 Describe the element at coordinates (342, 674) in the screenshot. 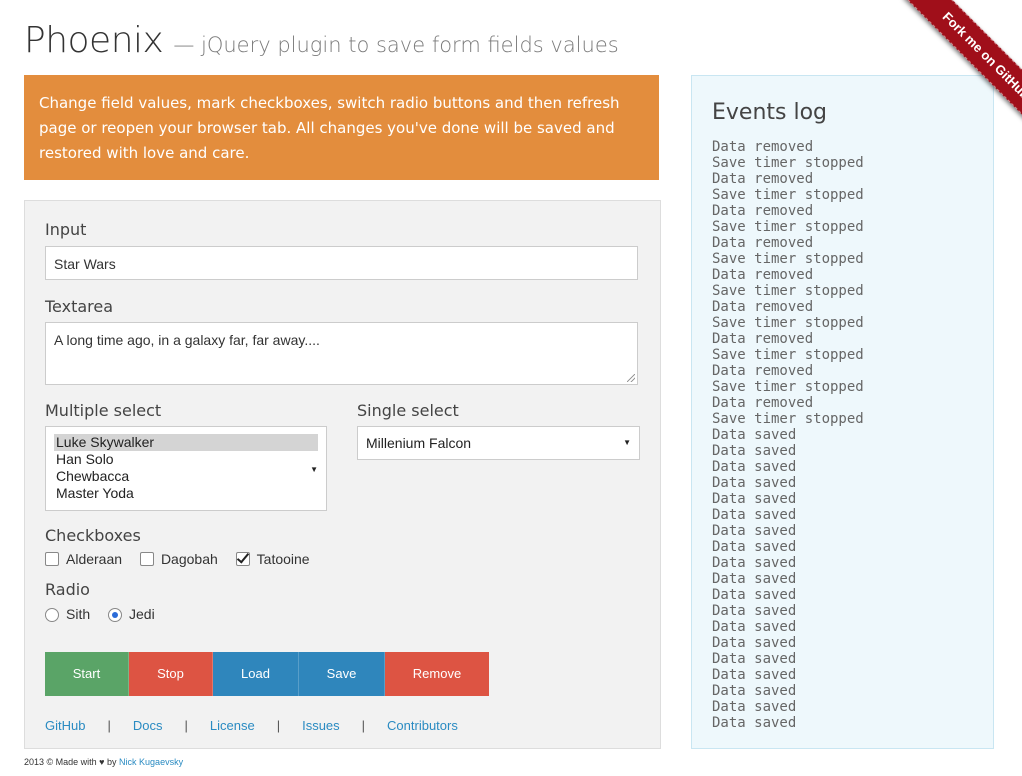

I see `save-button: Save` at that location.